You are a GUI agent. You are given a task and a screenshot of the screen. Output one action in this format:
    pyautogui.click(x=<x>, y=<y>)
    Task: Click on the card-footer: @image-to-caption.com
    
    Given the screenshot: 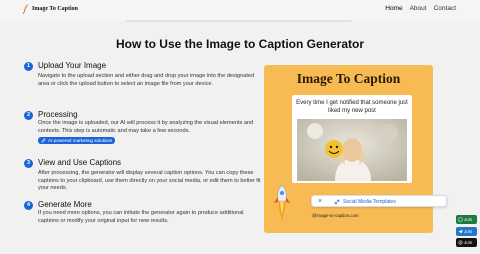 What is the action you would take?
    pyautogui.click(x=335, y=215)
    